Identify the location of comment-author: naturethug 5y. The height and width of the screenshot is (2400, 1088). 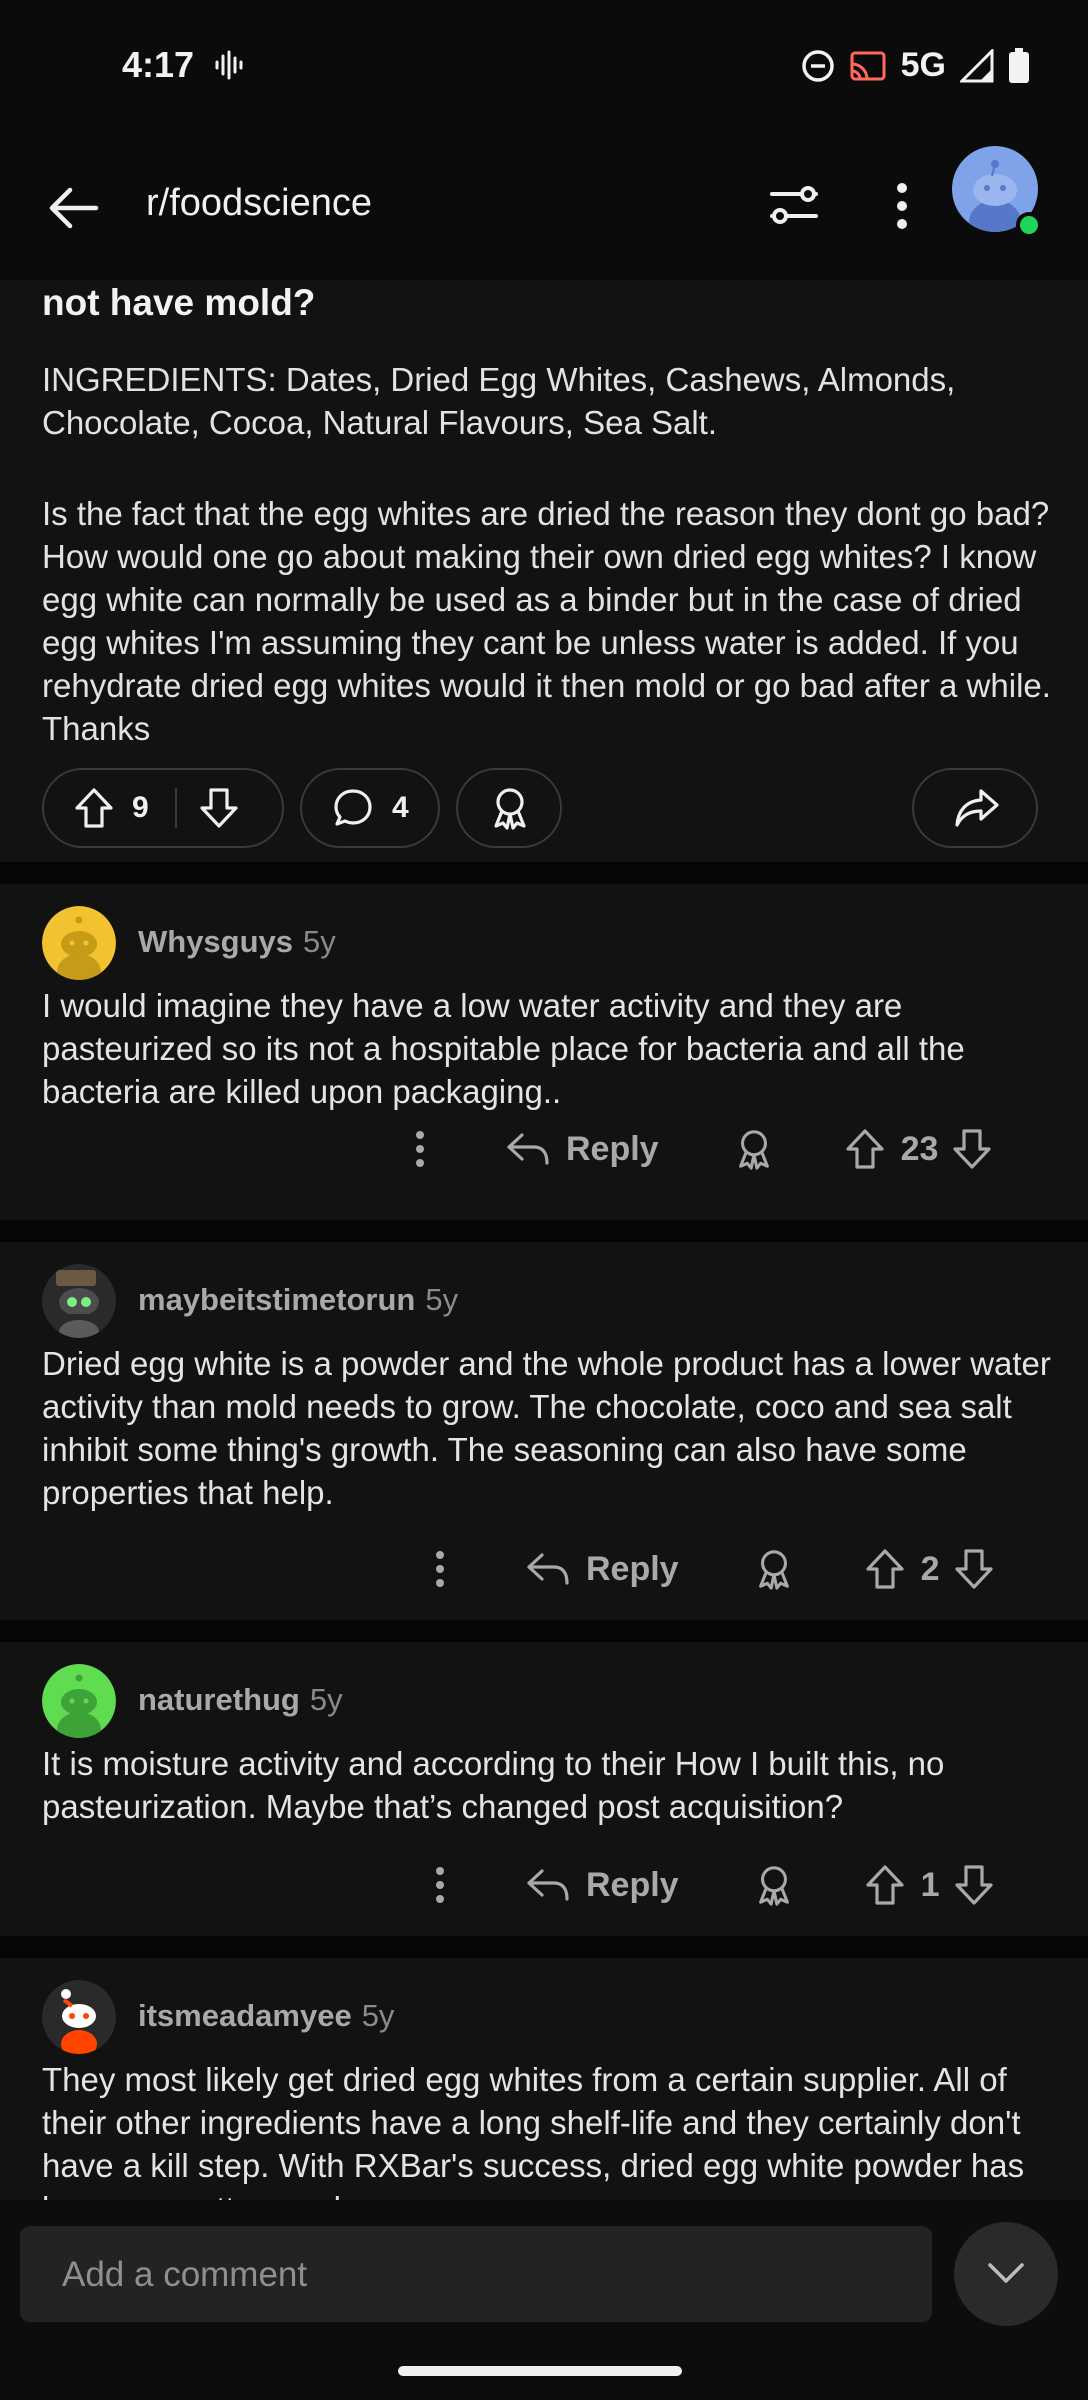
(240, 1700).